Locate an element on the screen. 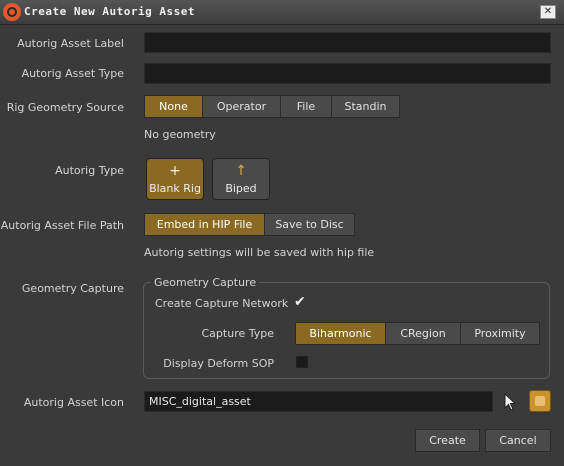  asset-type-input is located at coordinates (347, 73).